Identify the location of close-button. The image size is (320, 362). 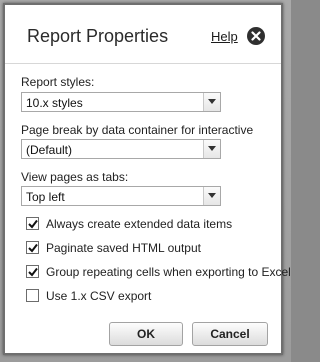
(256, 36).